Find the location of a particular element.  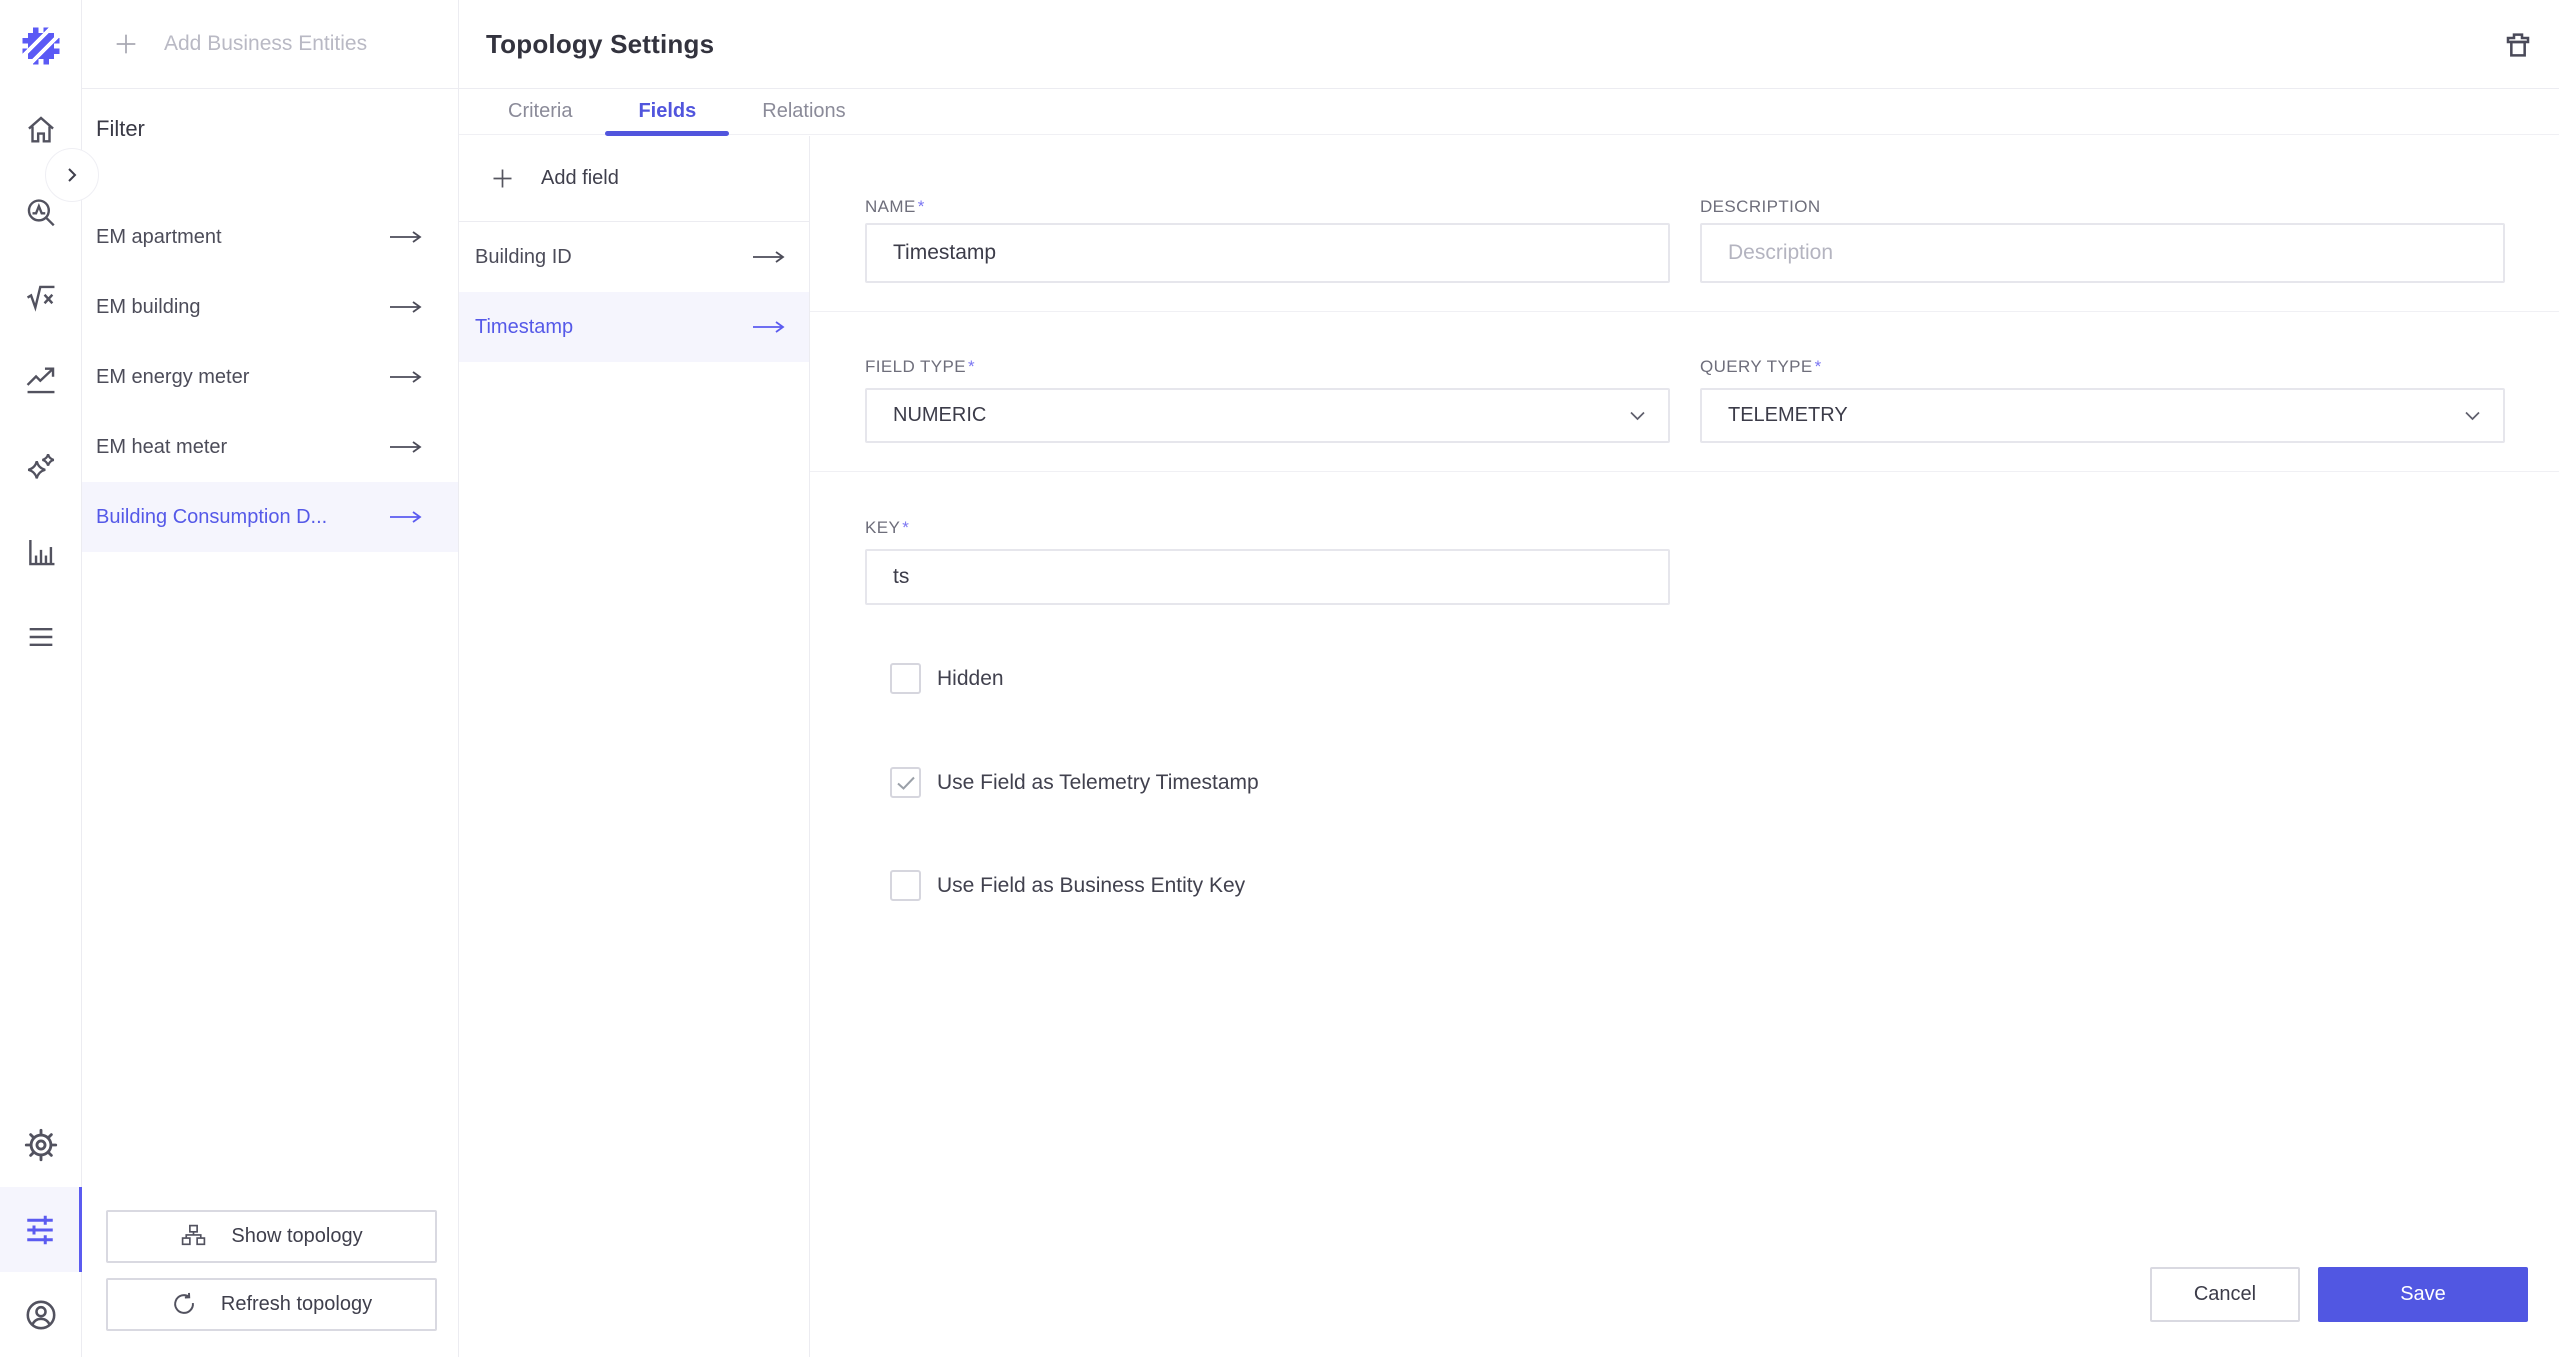

query-type-label: QUERY TYPE * is located at coordinates (1761, 366).